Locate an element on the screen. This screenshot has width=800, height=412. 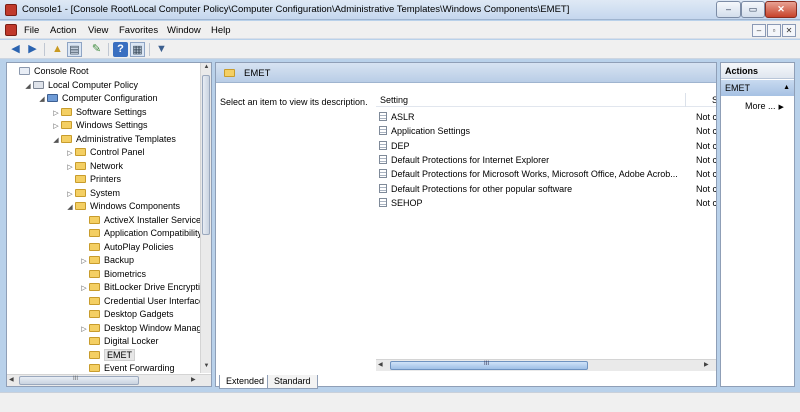
minimize-button: – is located at coordinates (728, 9).